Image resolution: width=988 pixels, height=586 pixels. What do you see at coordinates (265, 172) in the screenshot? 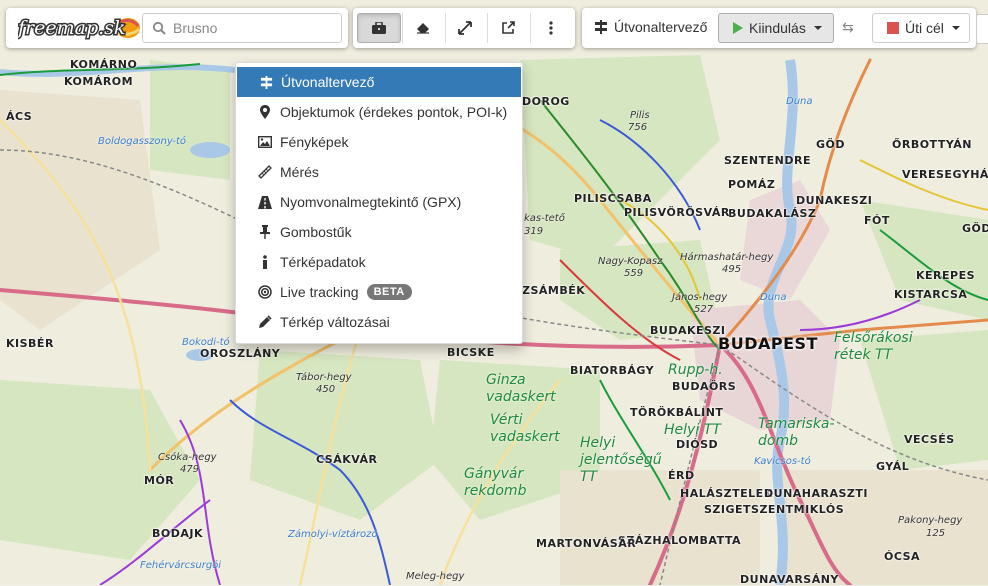
I see `ruler-icon` at bounding box center [265, 172].